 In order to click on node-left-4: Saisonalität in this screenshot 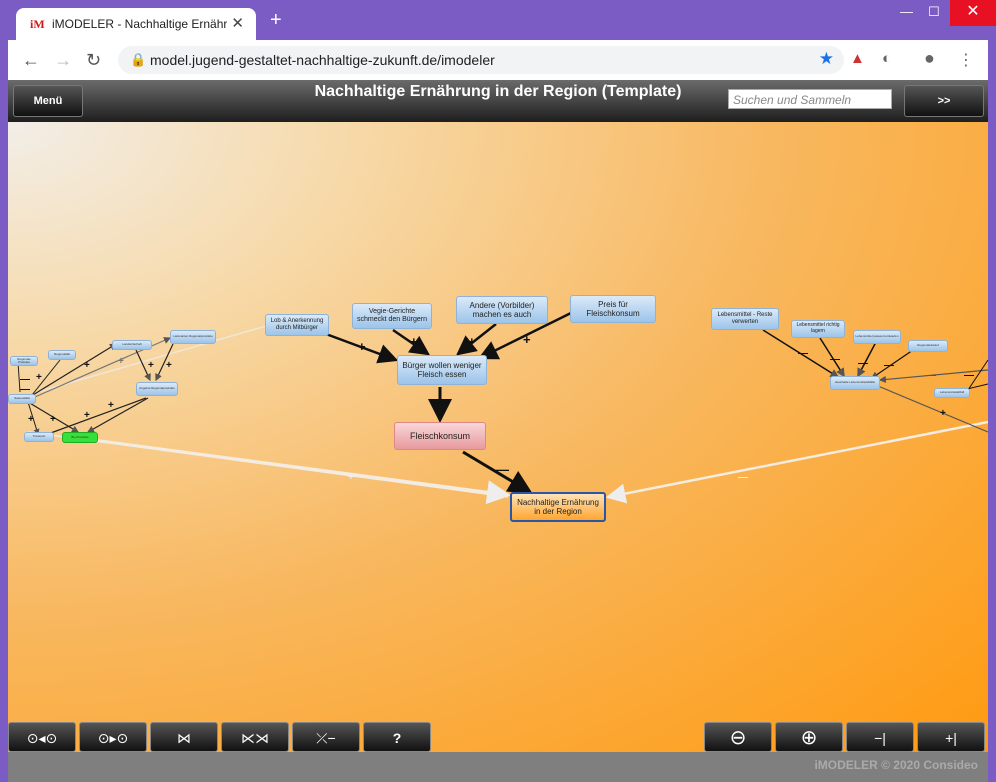, I will do `click(22, 399)`.